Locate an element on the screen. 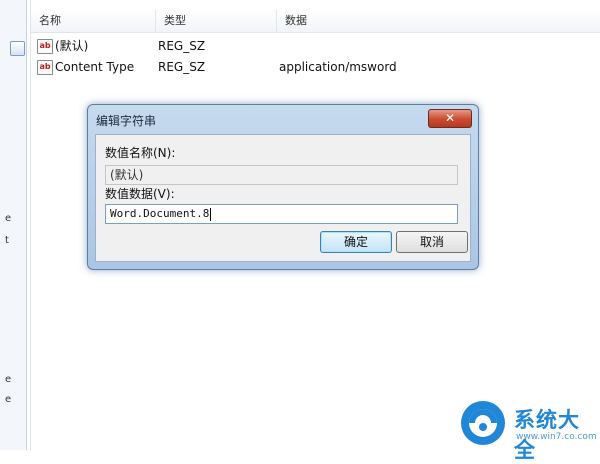 Image resolution: width=600 pixels, height=464 pixels. close-icon: ✕ is located at coordinates (450, 118).